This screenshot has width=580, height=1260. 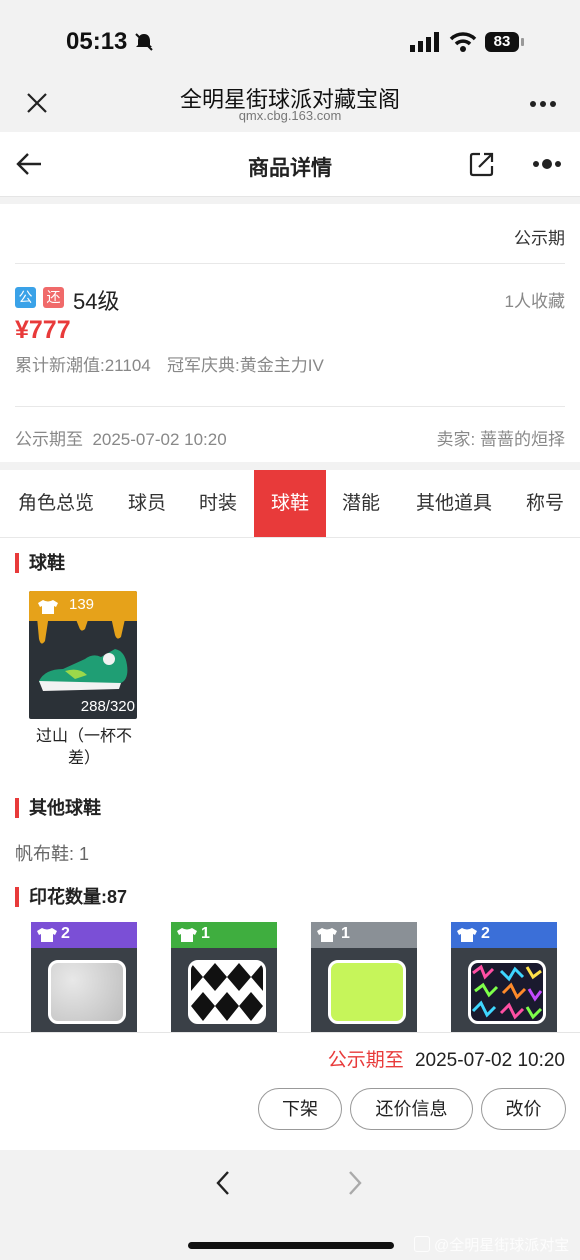 I want to click on print-swatch-texture, so click(x=87, y=992).